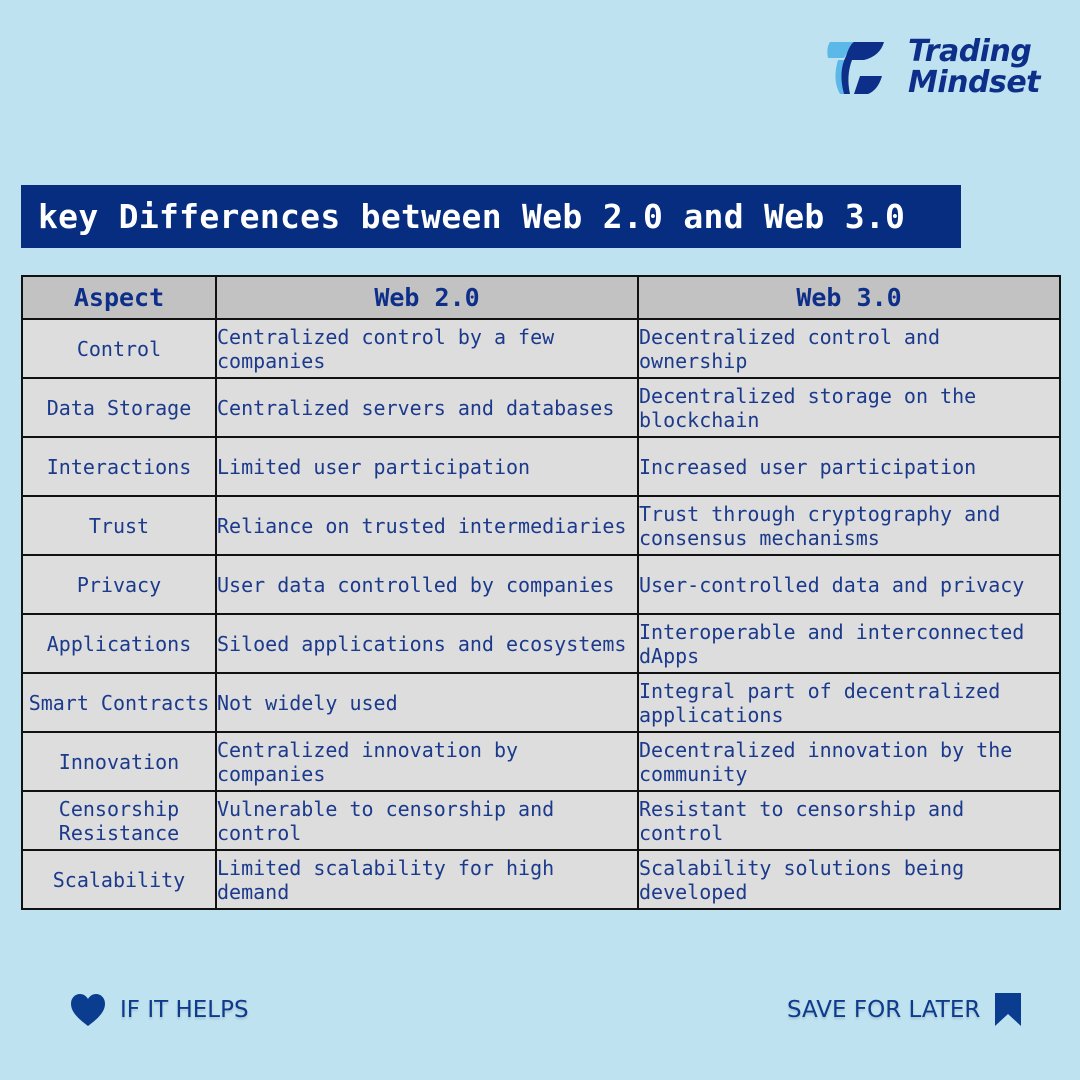 The width and height of the screenshot is (1080, 1080). Describe the element at coordinates (119, 820) in the screenshot. I see `aspect-cell: Censorship Resistance` at that location.